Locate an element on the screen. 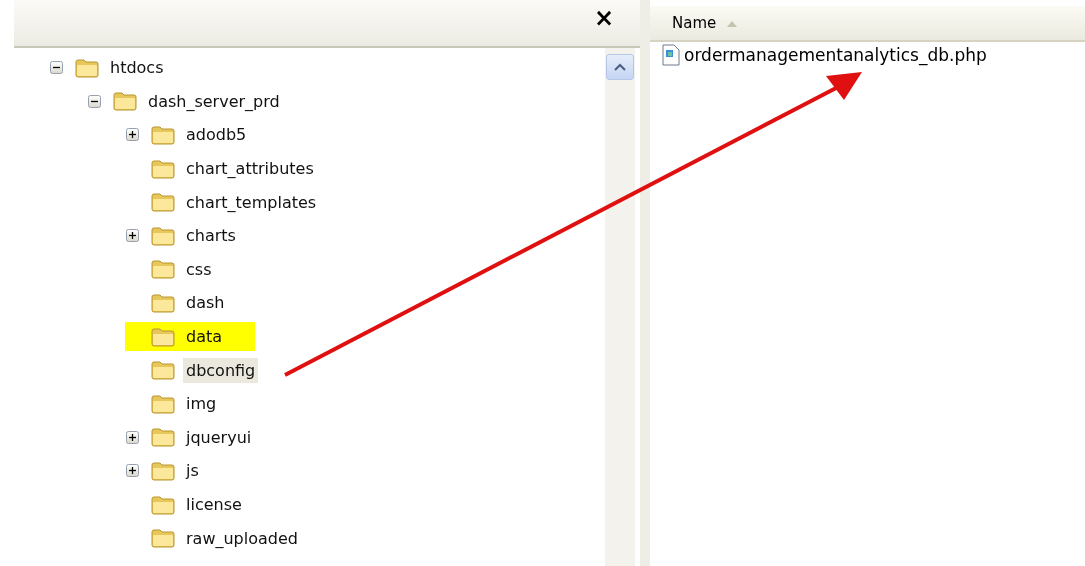 The width and height of the screenshot is (1085, 566). folder-label: jqueryui is located at coordinates (219, 437).